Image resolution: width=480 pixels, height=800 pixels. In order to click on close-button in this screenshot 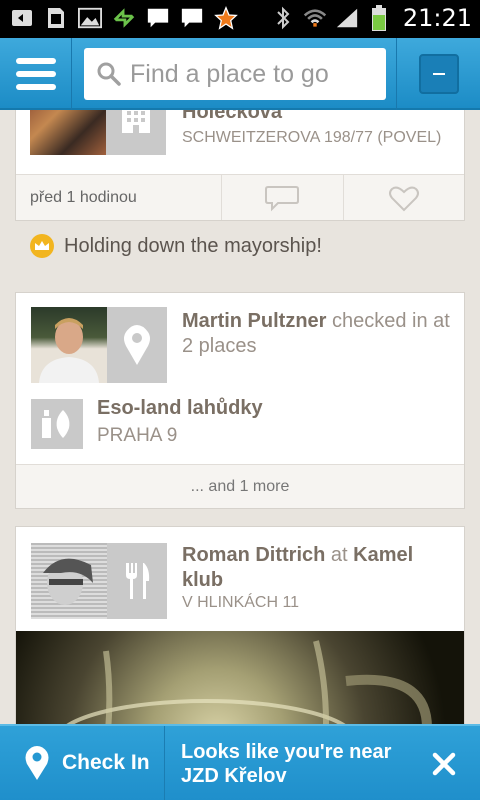, I will do `click(444, 764)`.